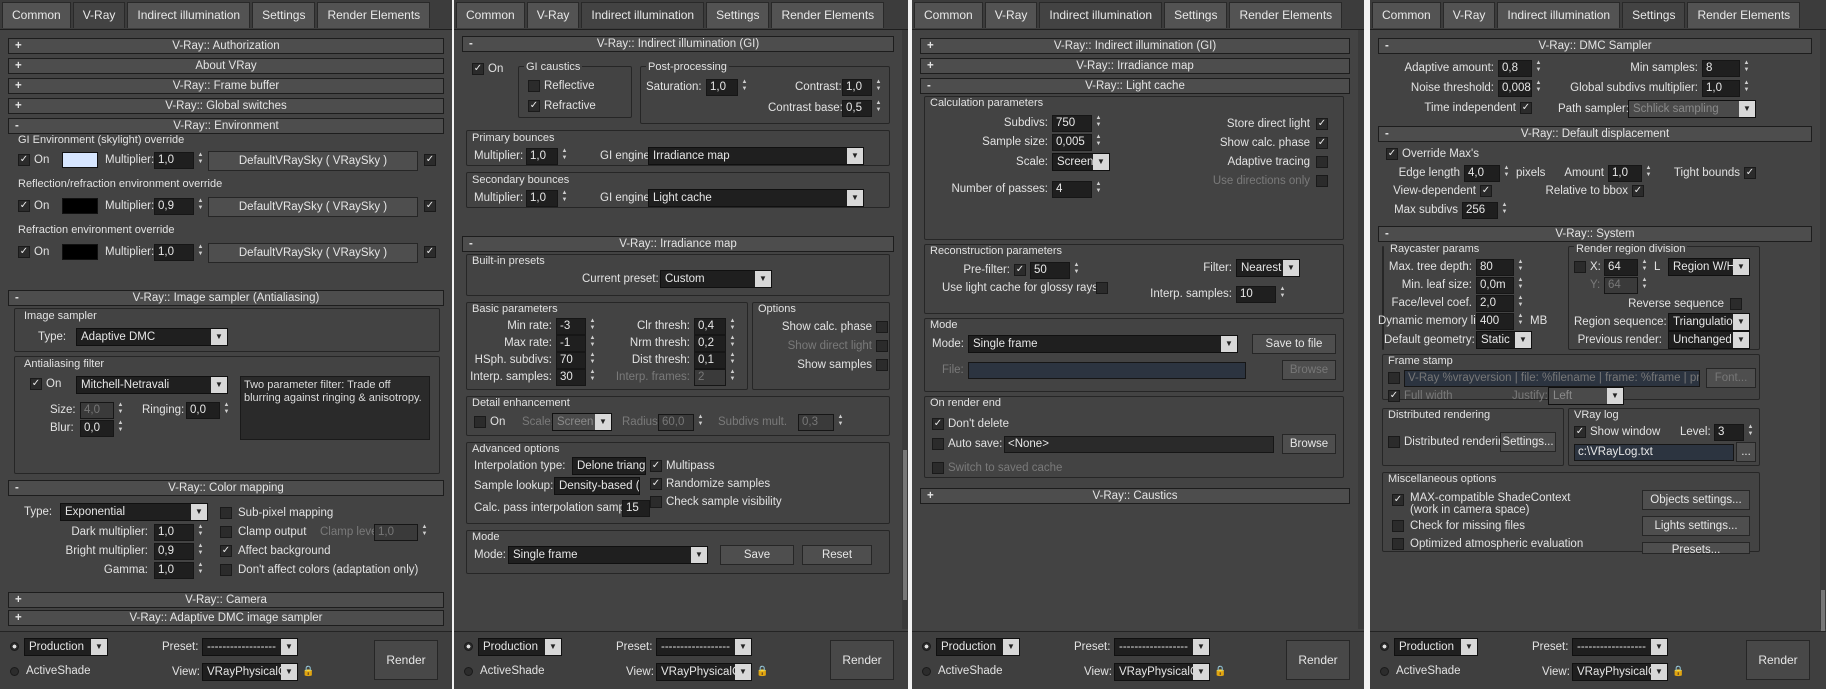 This screenshot has height=689, width=1826. I want to click on show-samples-checkbox, so click(882, 365).